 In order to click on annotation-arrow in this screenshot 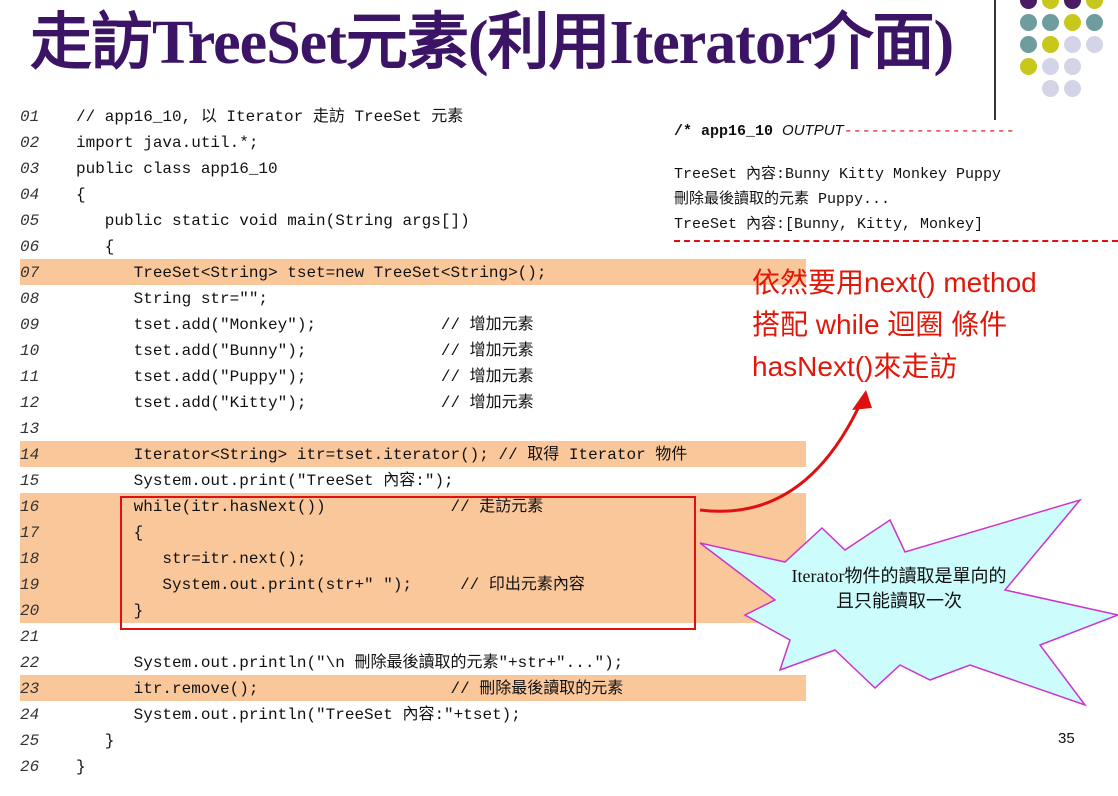, I will do `click(781, 456)`.